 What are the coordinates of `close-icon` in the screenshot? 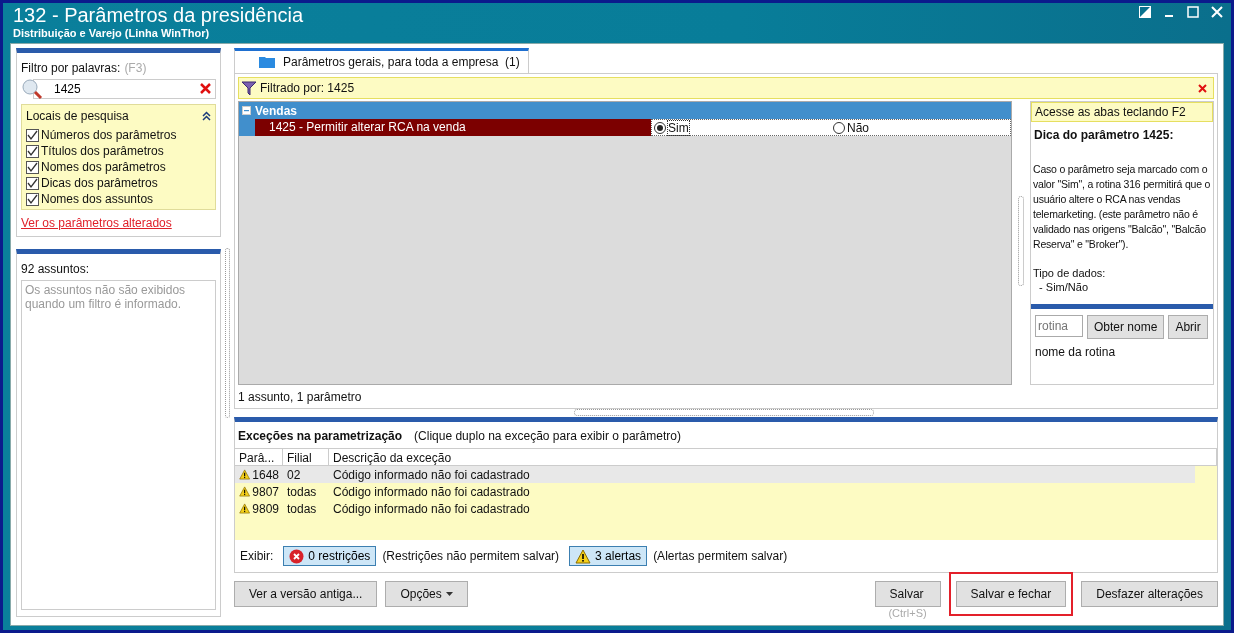 It's located at (1217, 12).